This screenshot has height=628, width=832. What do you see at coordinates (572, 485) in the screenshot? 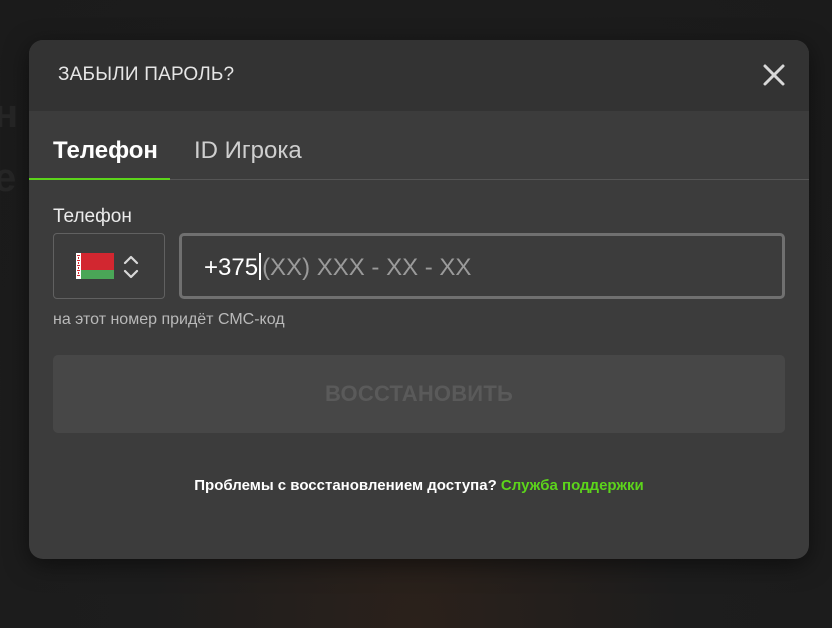
I see `support-link: Служба поддержки` at bounding box center [572, 485].